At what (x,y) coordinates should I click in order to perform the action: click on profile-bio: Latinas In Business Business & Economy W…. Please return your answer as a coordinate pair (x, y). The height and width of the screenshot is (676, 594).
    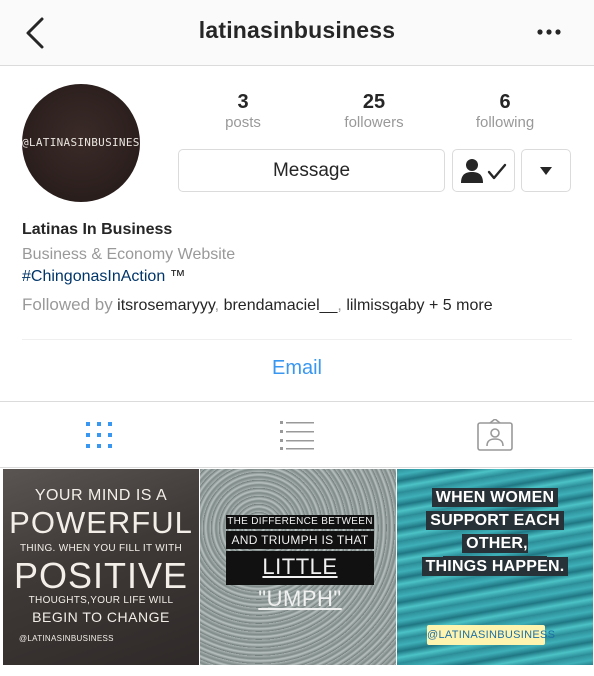
    Looking at the image, I should click on (302, 268).